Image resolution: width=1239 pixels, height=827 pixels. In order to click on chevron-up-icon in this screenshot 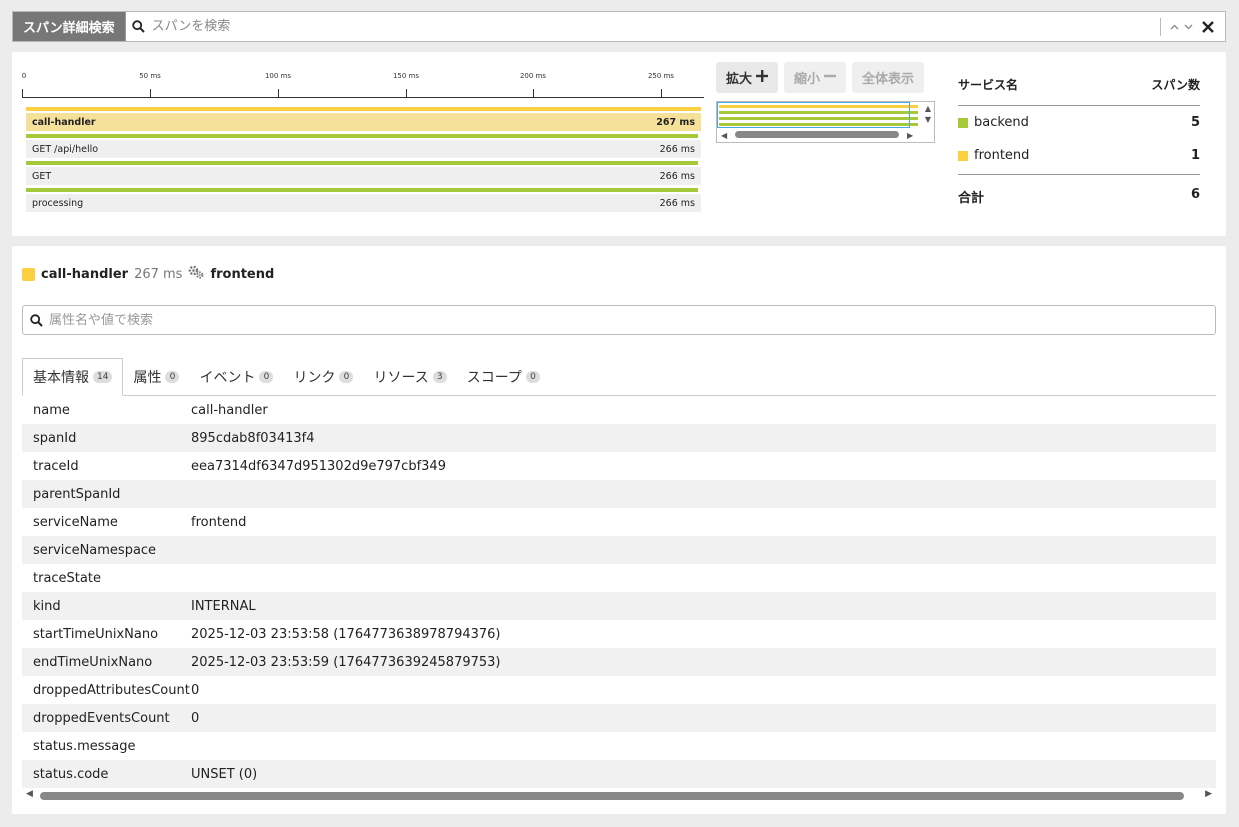, I will do `click(1174, 27)`.